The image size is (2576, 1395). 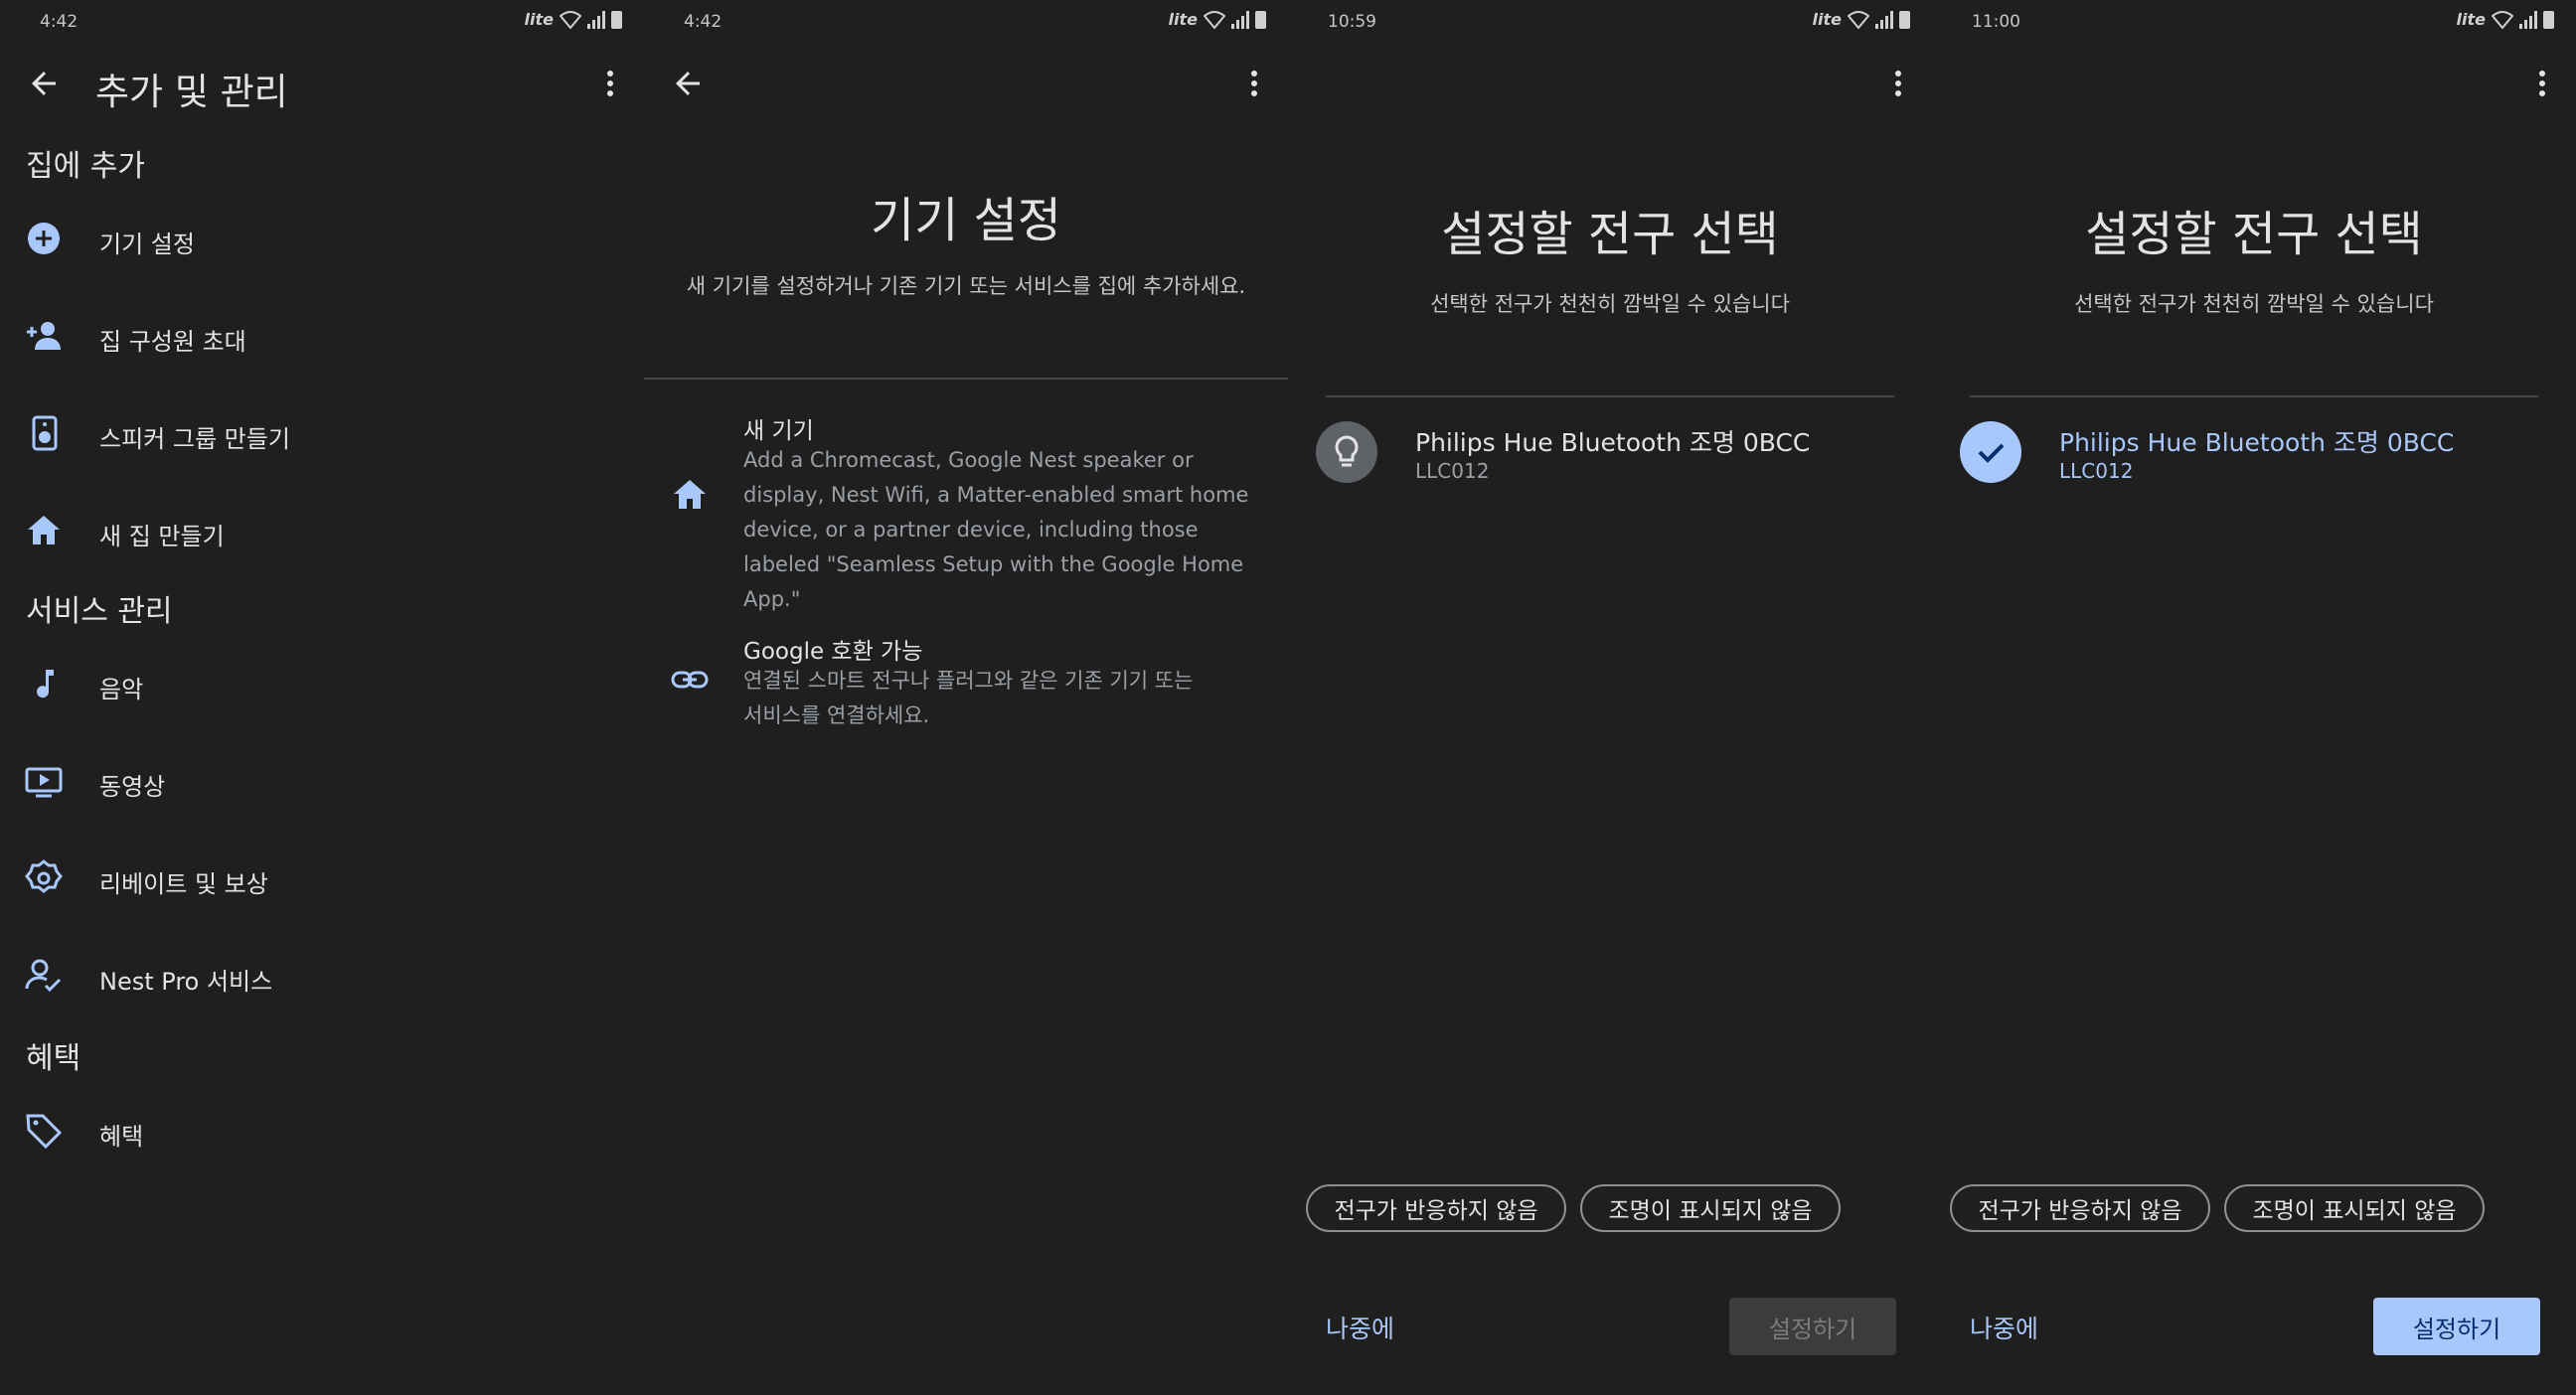 What do you see at coordinates (85, 166) in the screenshot?
I see `section-header-add-to-home: 집에 추가` at bounding box center [85, 166].